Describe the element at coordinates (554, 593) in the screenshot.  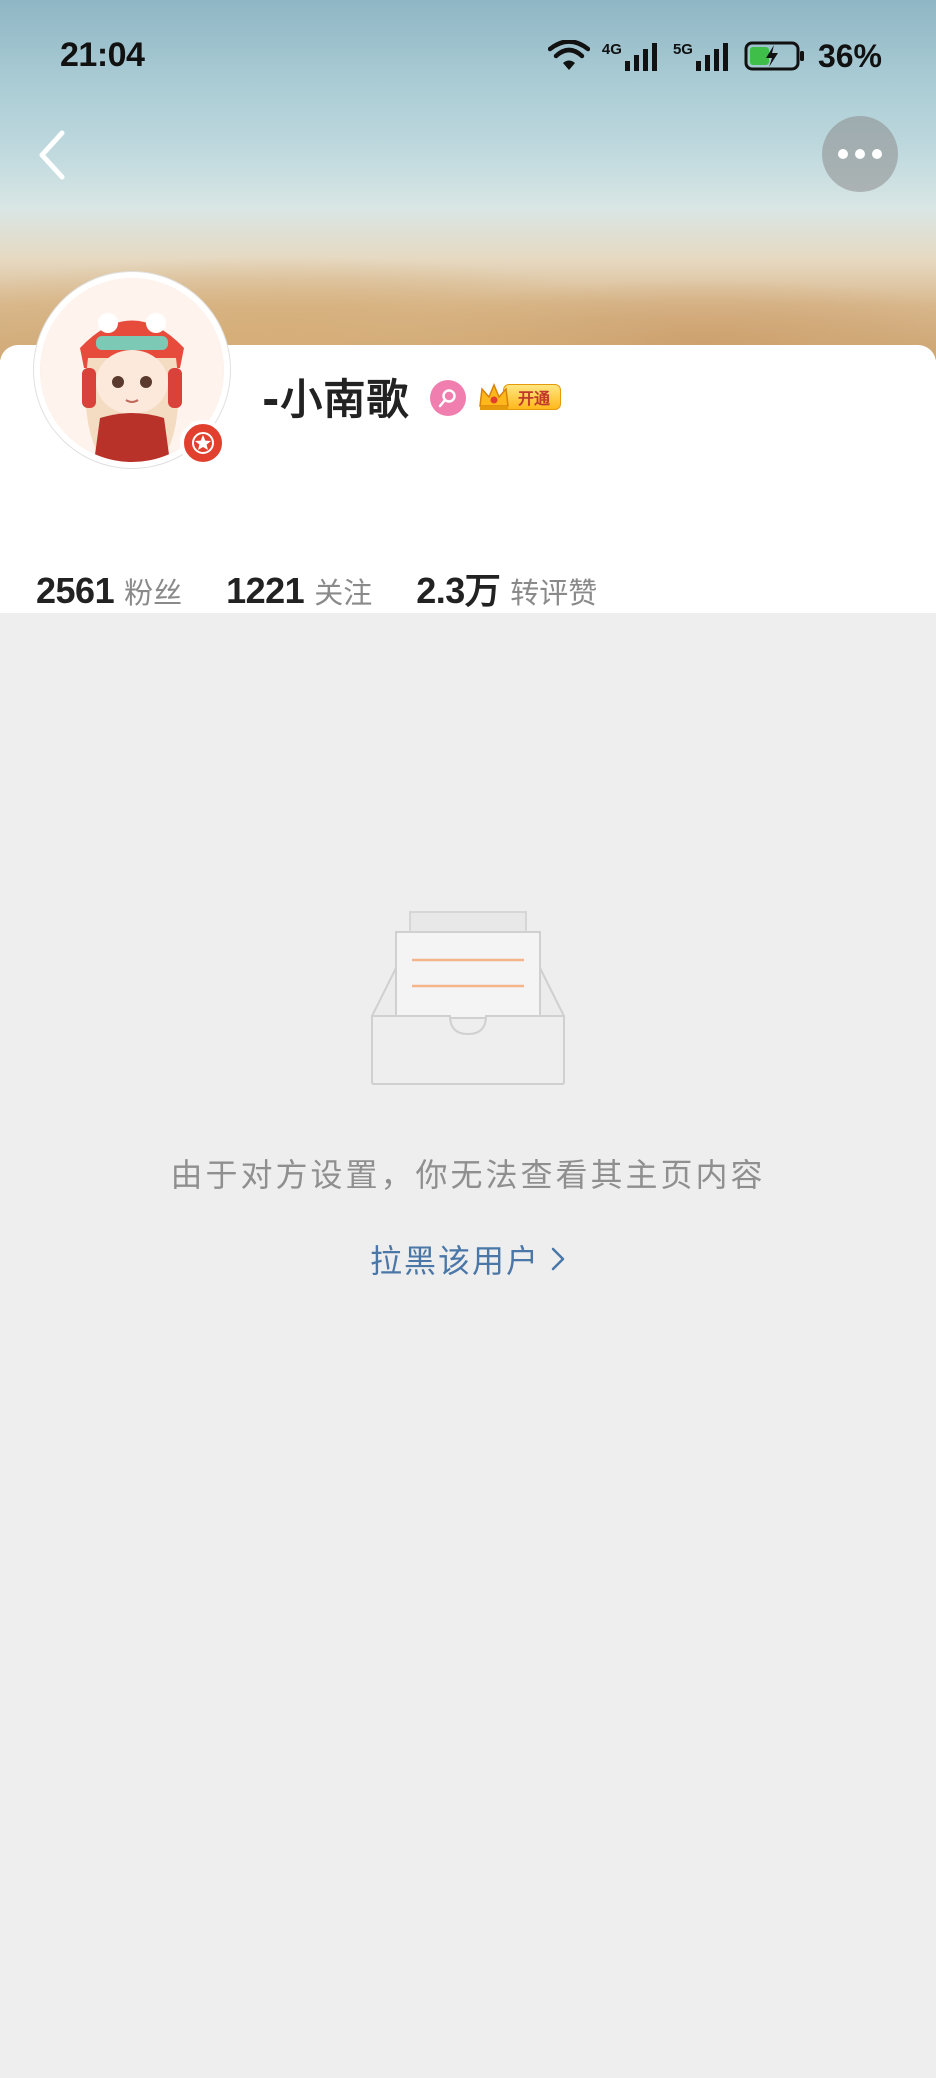
I see `stat-label: 转评赞` at that location.